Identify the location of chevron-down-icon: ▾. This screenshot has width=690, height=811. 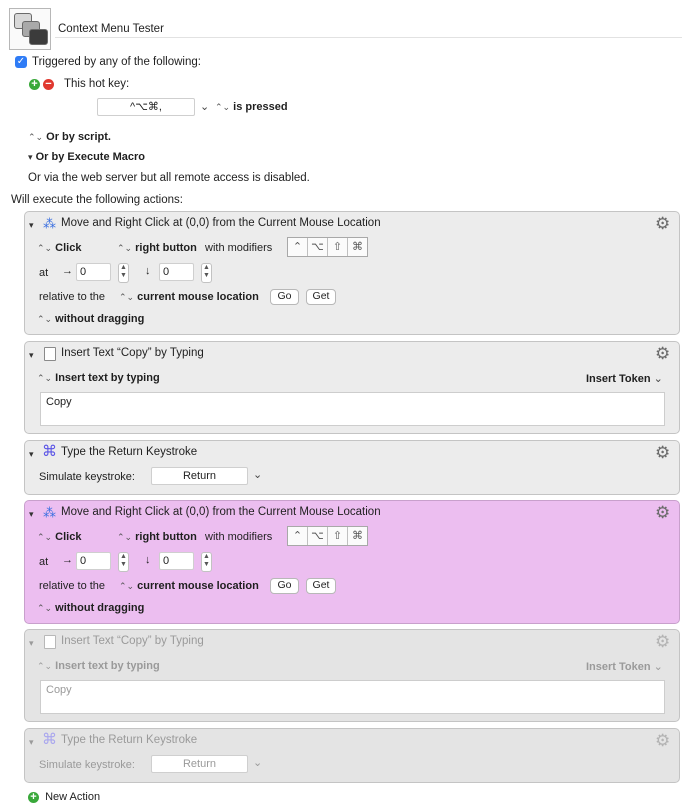
(30, 157).